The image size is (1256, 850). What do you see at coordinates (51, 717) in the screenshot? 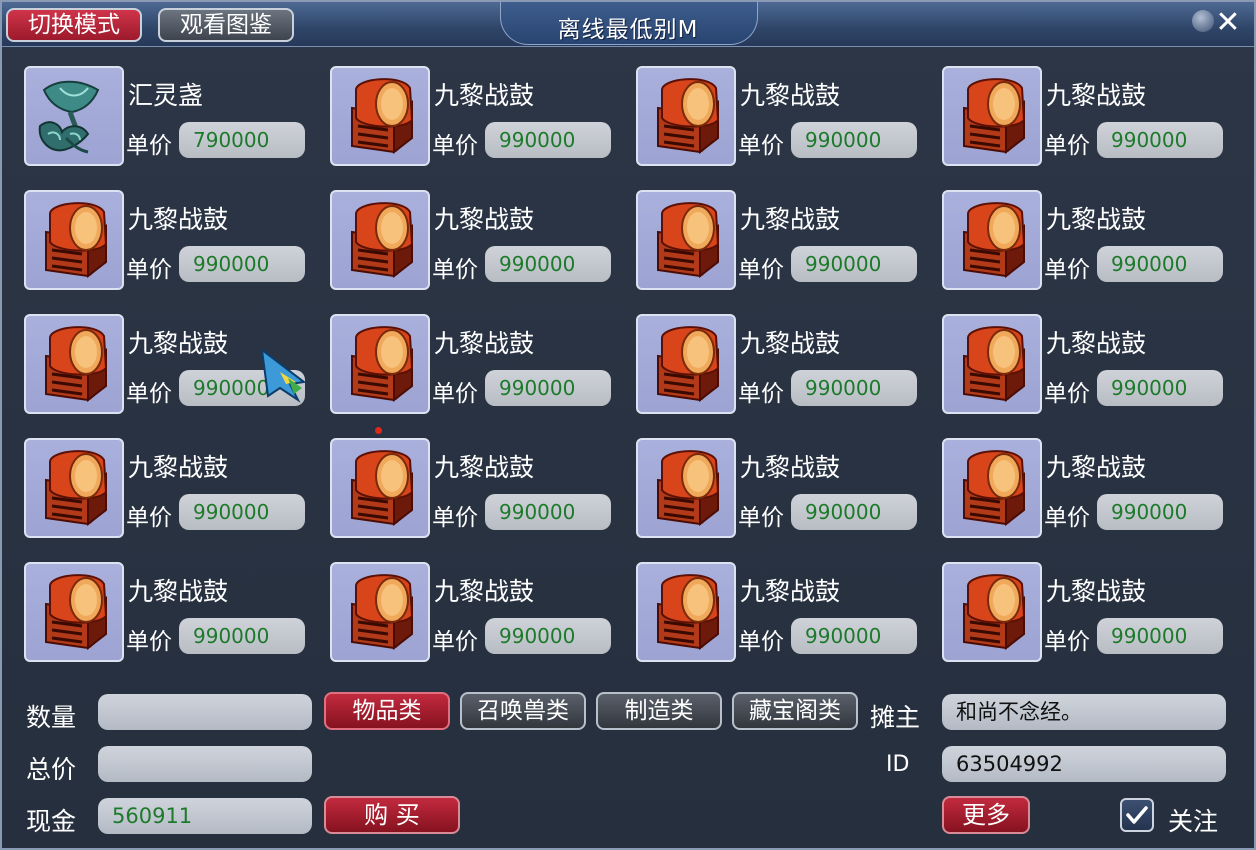
I see `quantity-label: 数量` at bounding box center [51, 717].